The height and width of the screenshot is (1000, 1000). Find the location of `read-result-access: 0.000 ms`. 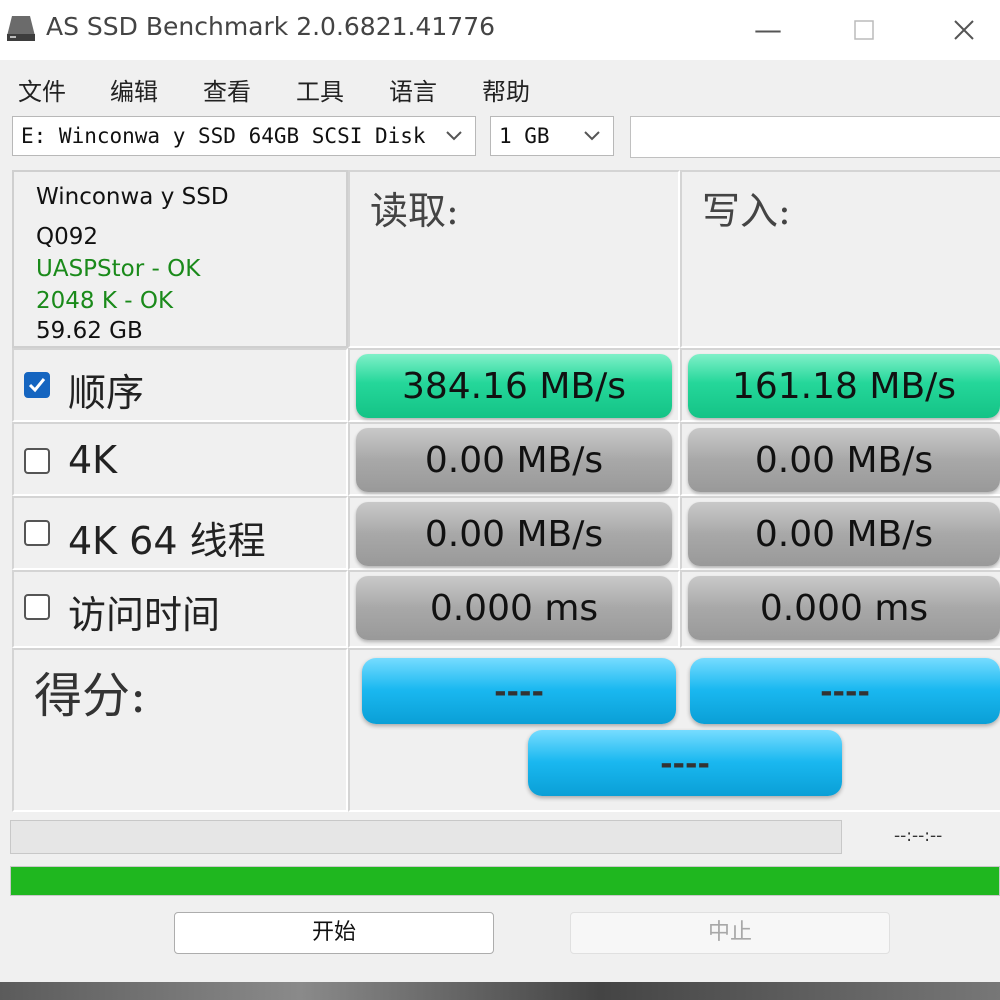

read-result-access: 0.000 ms is located at coordinates (514, 609).